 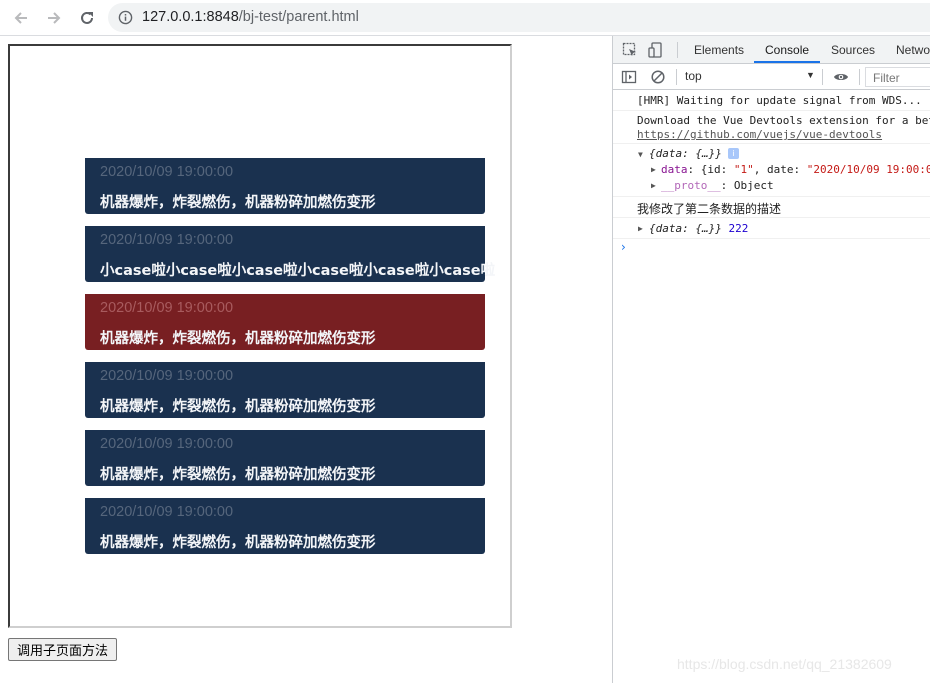 I want to click on log-text: 我修改了第二条数据的描述, so click(x=709, y=209).